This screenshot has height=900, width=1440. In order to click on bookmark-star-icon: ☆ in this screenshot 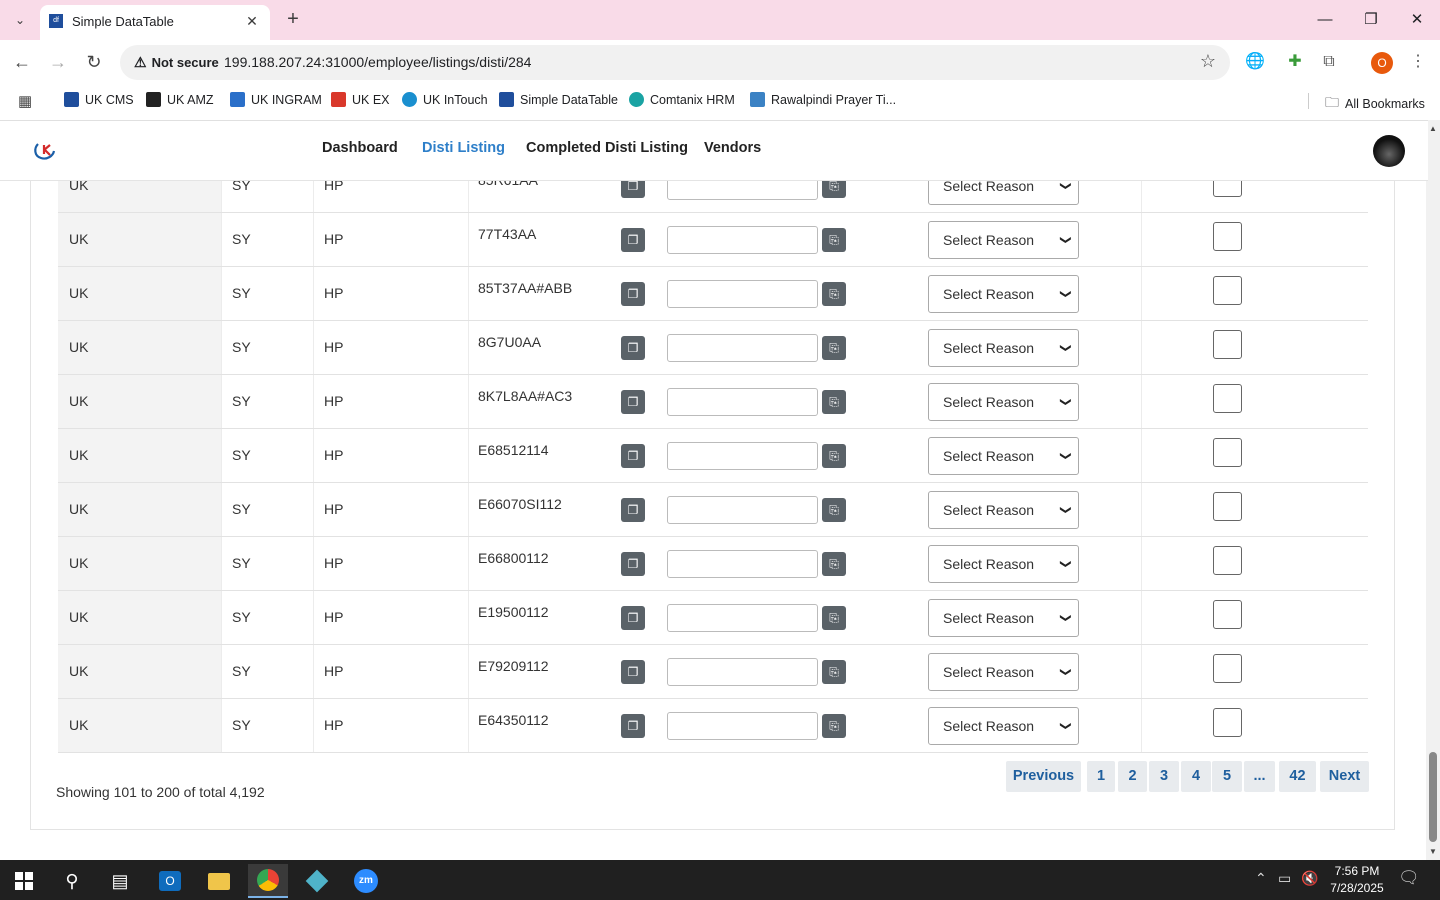, I will do `click(1208, 61)`.